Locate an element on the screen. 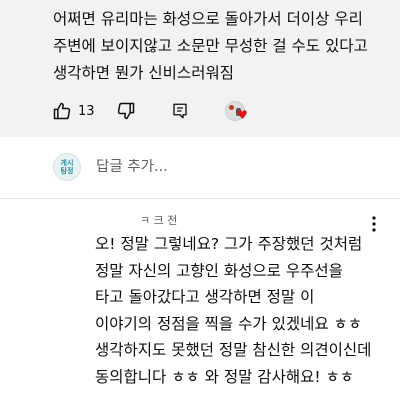 This screenshot has width=400, height=416. reply-icon is located at coordinates (180, 111).